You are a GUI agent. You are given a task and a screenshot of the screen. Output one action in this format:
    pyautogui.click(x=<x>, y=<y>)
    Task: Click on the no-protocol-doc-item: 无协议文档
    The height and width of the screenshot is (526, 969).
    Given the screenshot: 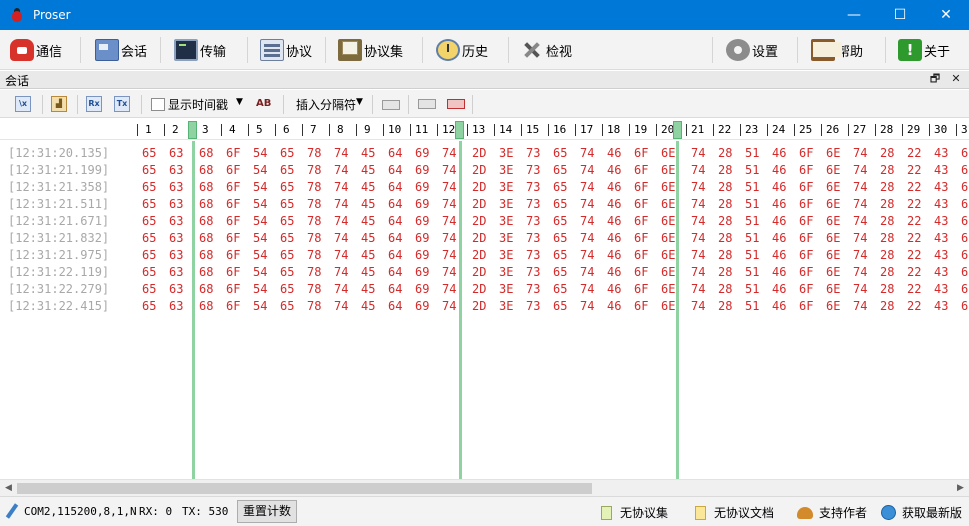 What is the action you would take?
    pyautogui.click(x=734, y=512)
    